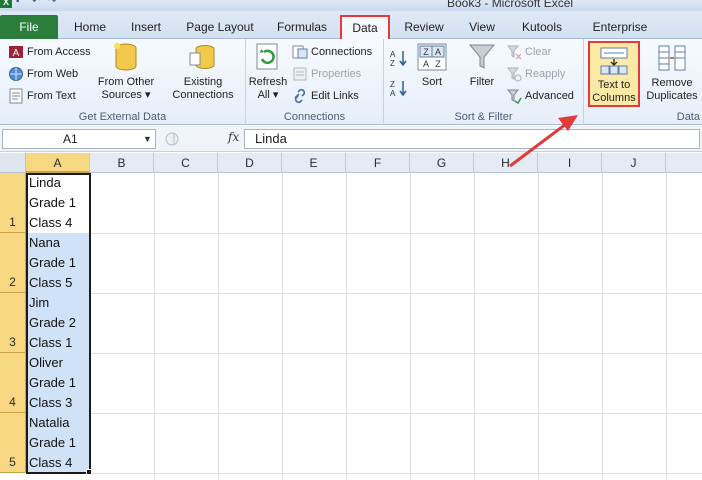 The height and width of the screenshot is (480, 702). I want to click on cell-a3: Jim Grade 2 Class 1, so click(58, 323).